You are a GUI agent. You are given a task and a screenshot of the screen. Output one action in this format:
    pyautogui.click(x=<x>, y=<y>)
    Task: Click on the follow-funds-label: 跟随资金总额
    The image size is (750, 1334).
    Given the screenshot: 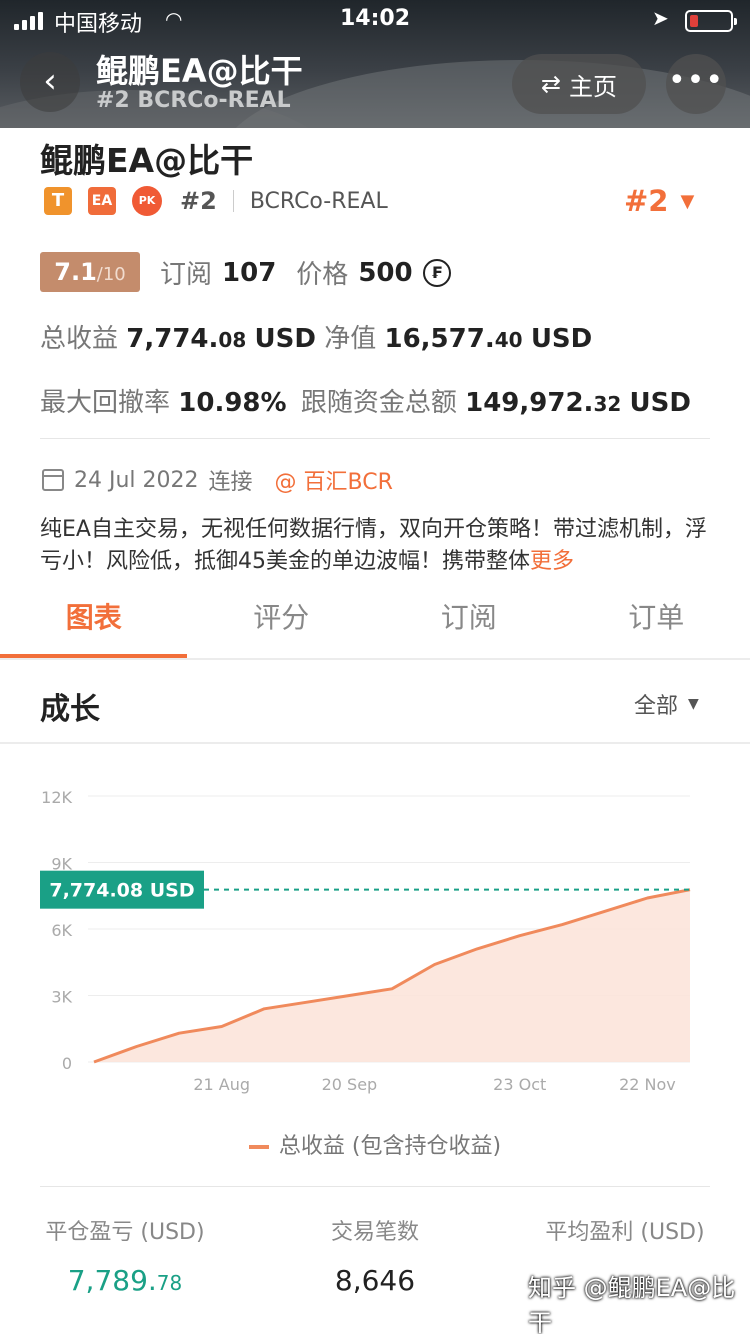 What is the action you would take?
    pyautogui.click(x=378, y=403)
    